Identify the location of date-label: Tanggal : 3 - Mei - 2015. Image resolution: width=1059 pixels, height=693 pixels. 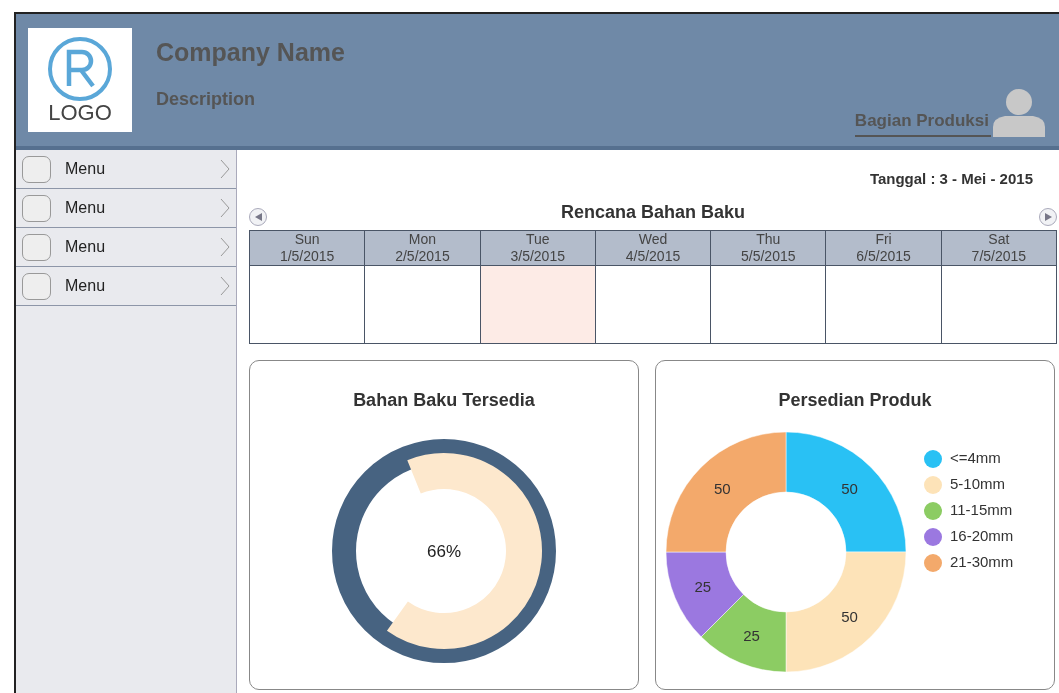
(951, 179).